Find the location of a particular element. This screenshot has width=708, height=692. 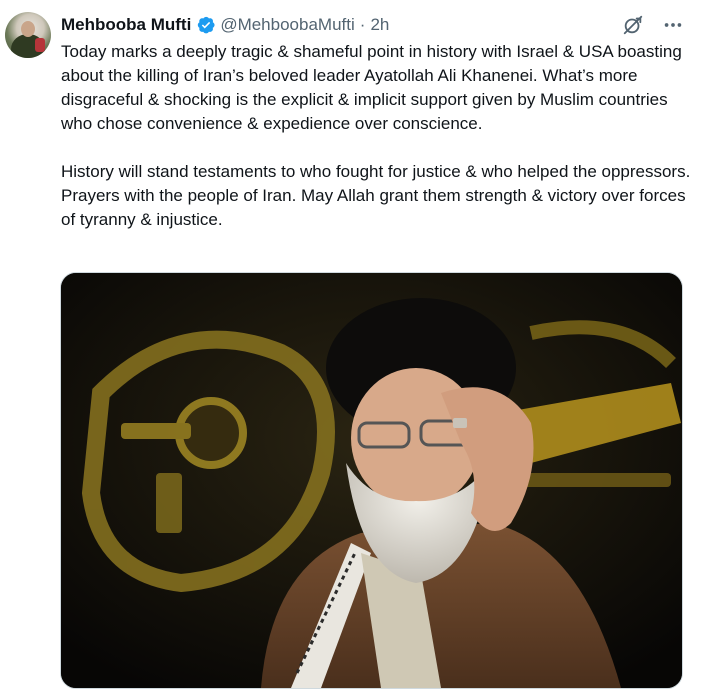

author-name: Mehbooba Mufti is located at coordinates (126, 25).